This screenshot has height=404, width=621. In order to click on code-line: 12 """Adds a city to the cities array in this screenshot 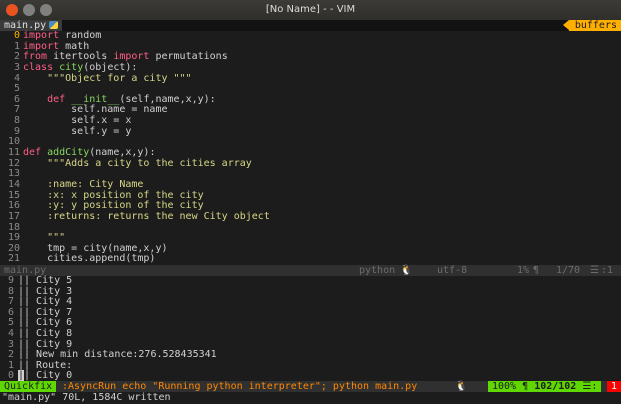, I will do `click(310, 163)`.